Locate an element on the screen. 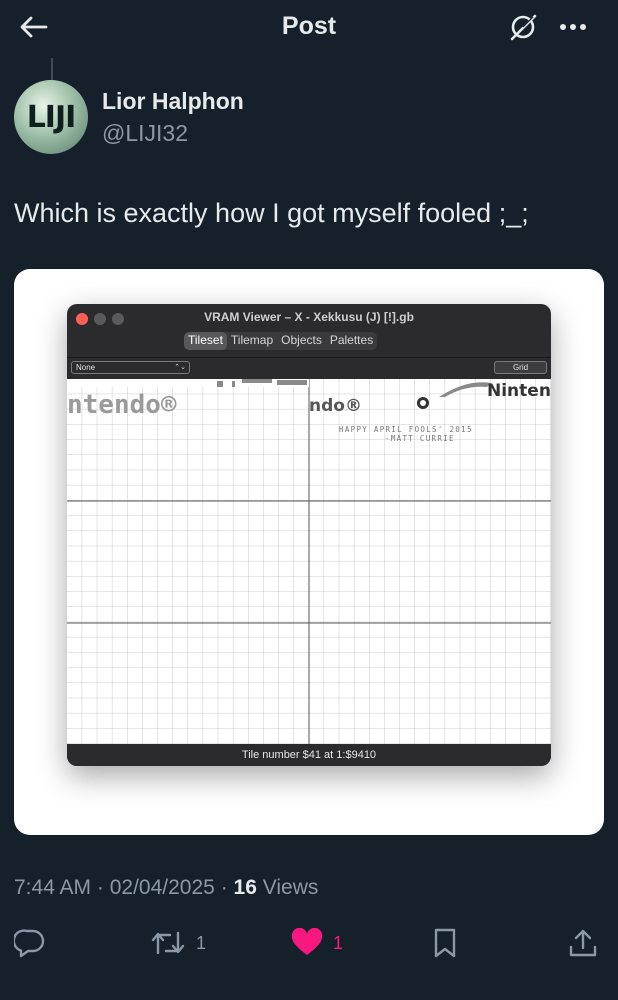  heart-icon is located at coordinates (307, 941).